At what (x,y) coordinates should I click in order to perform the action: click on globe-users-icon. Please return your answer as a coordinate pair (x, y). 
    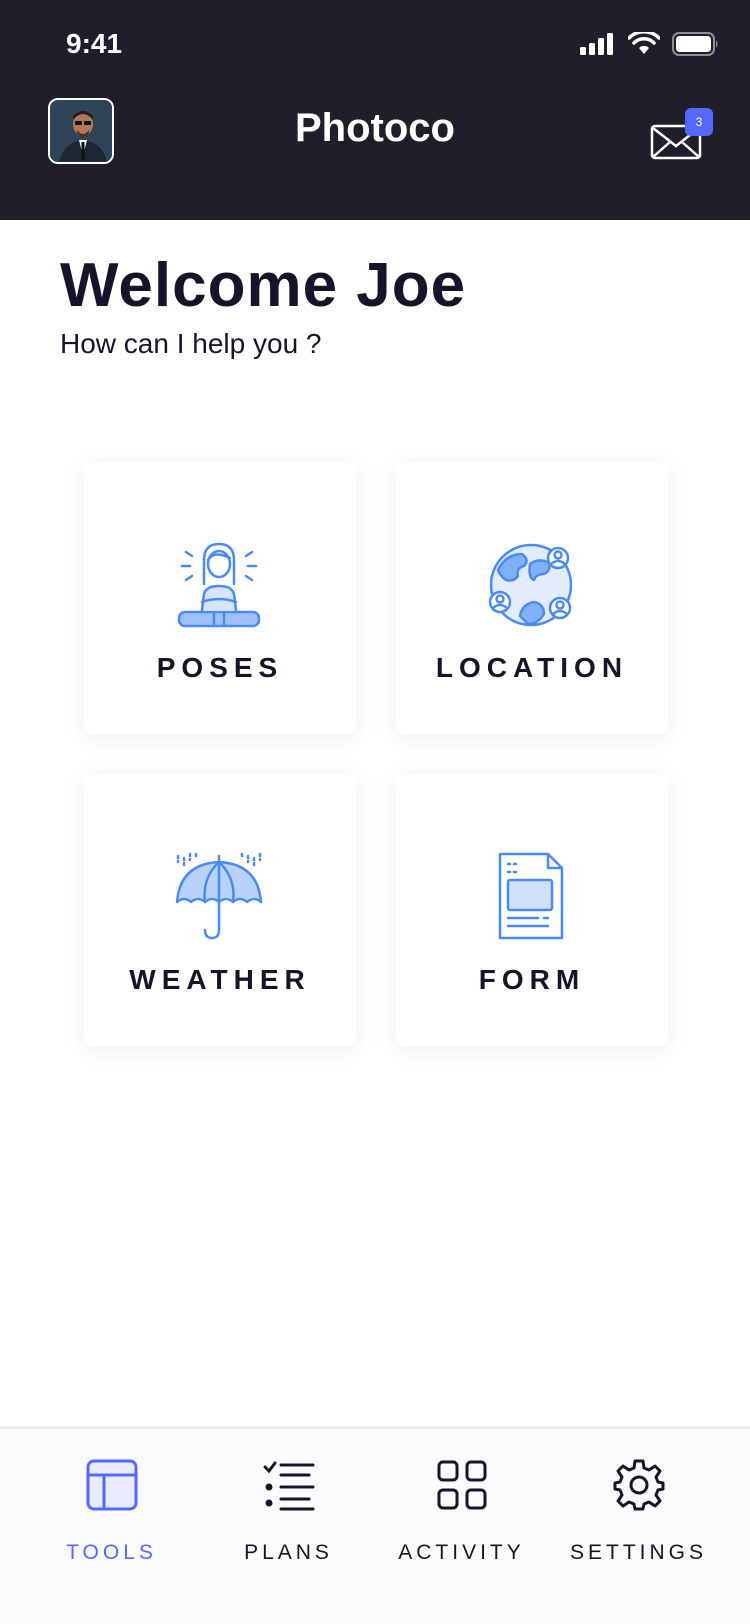
    Looking at the image, I should click on (530, 585).